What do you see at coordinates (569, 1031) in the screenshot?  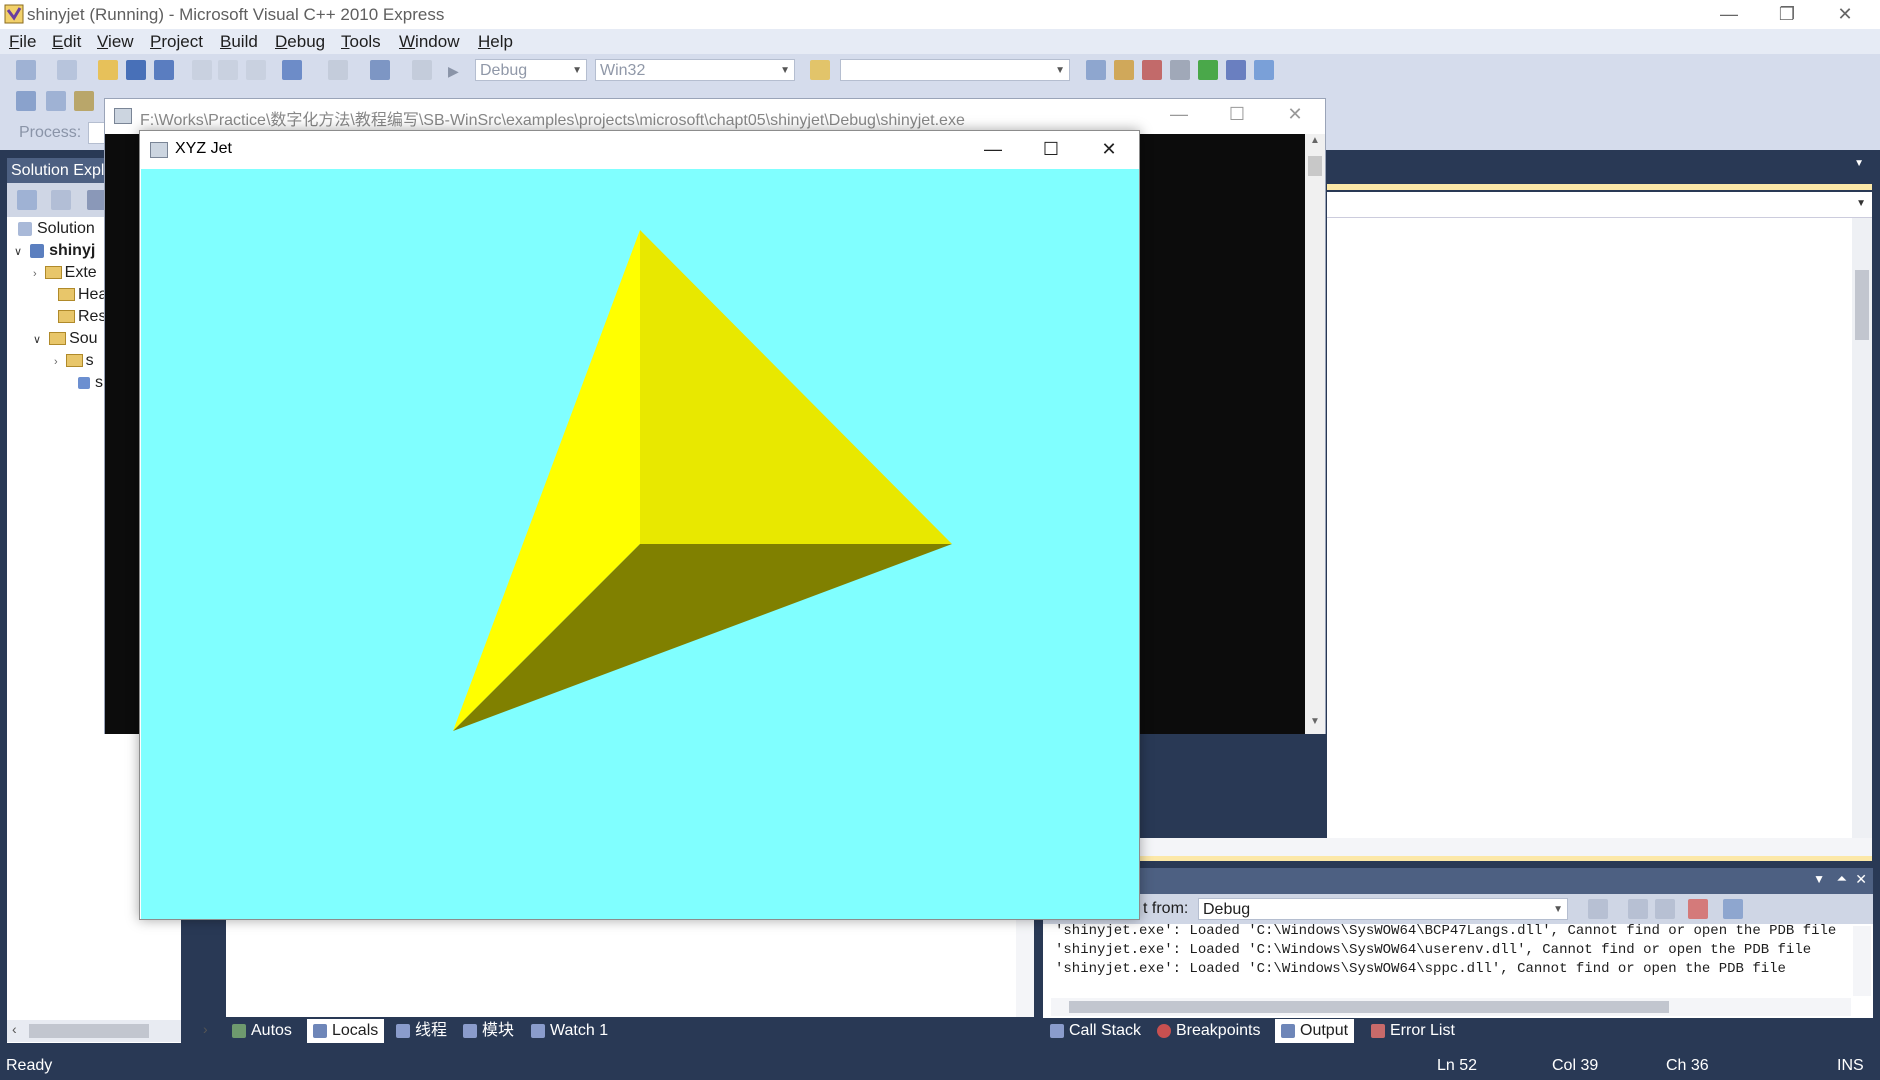 I see `tab-watch-1: Watch 1` at bounding box center [569, 1031].